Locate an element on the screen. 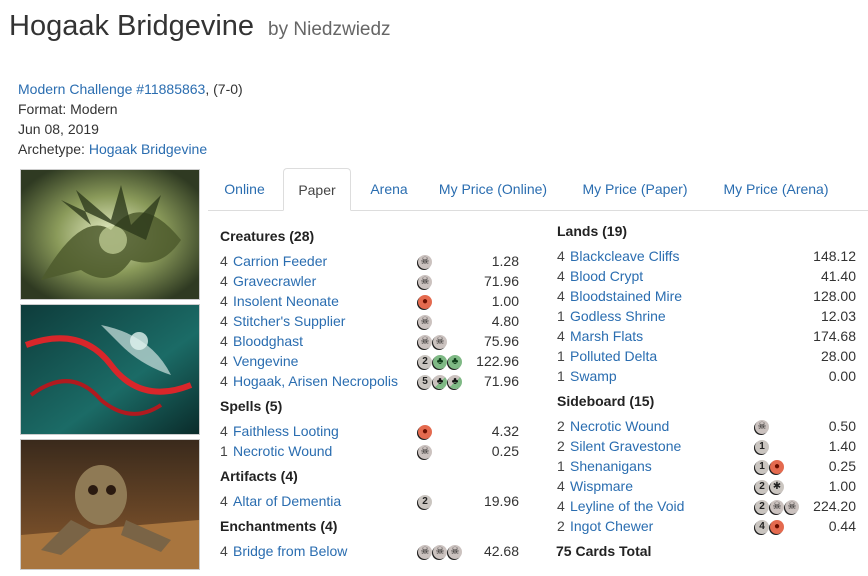 The width and height of the screenshot is (868, 576). mana-cost: ☠ ☠ is located at coordinates (433, 343).